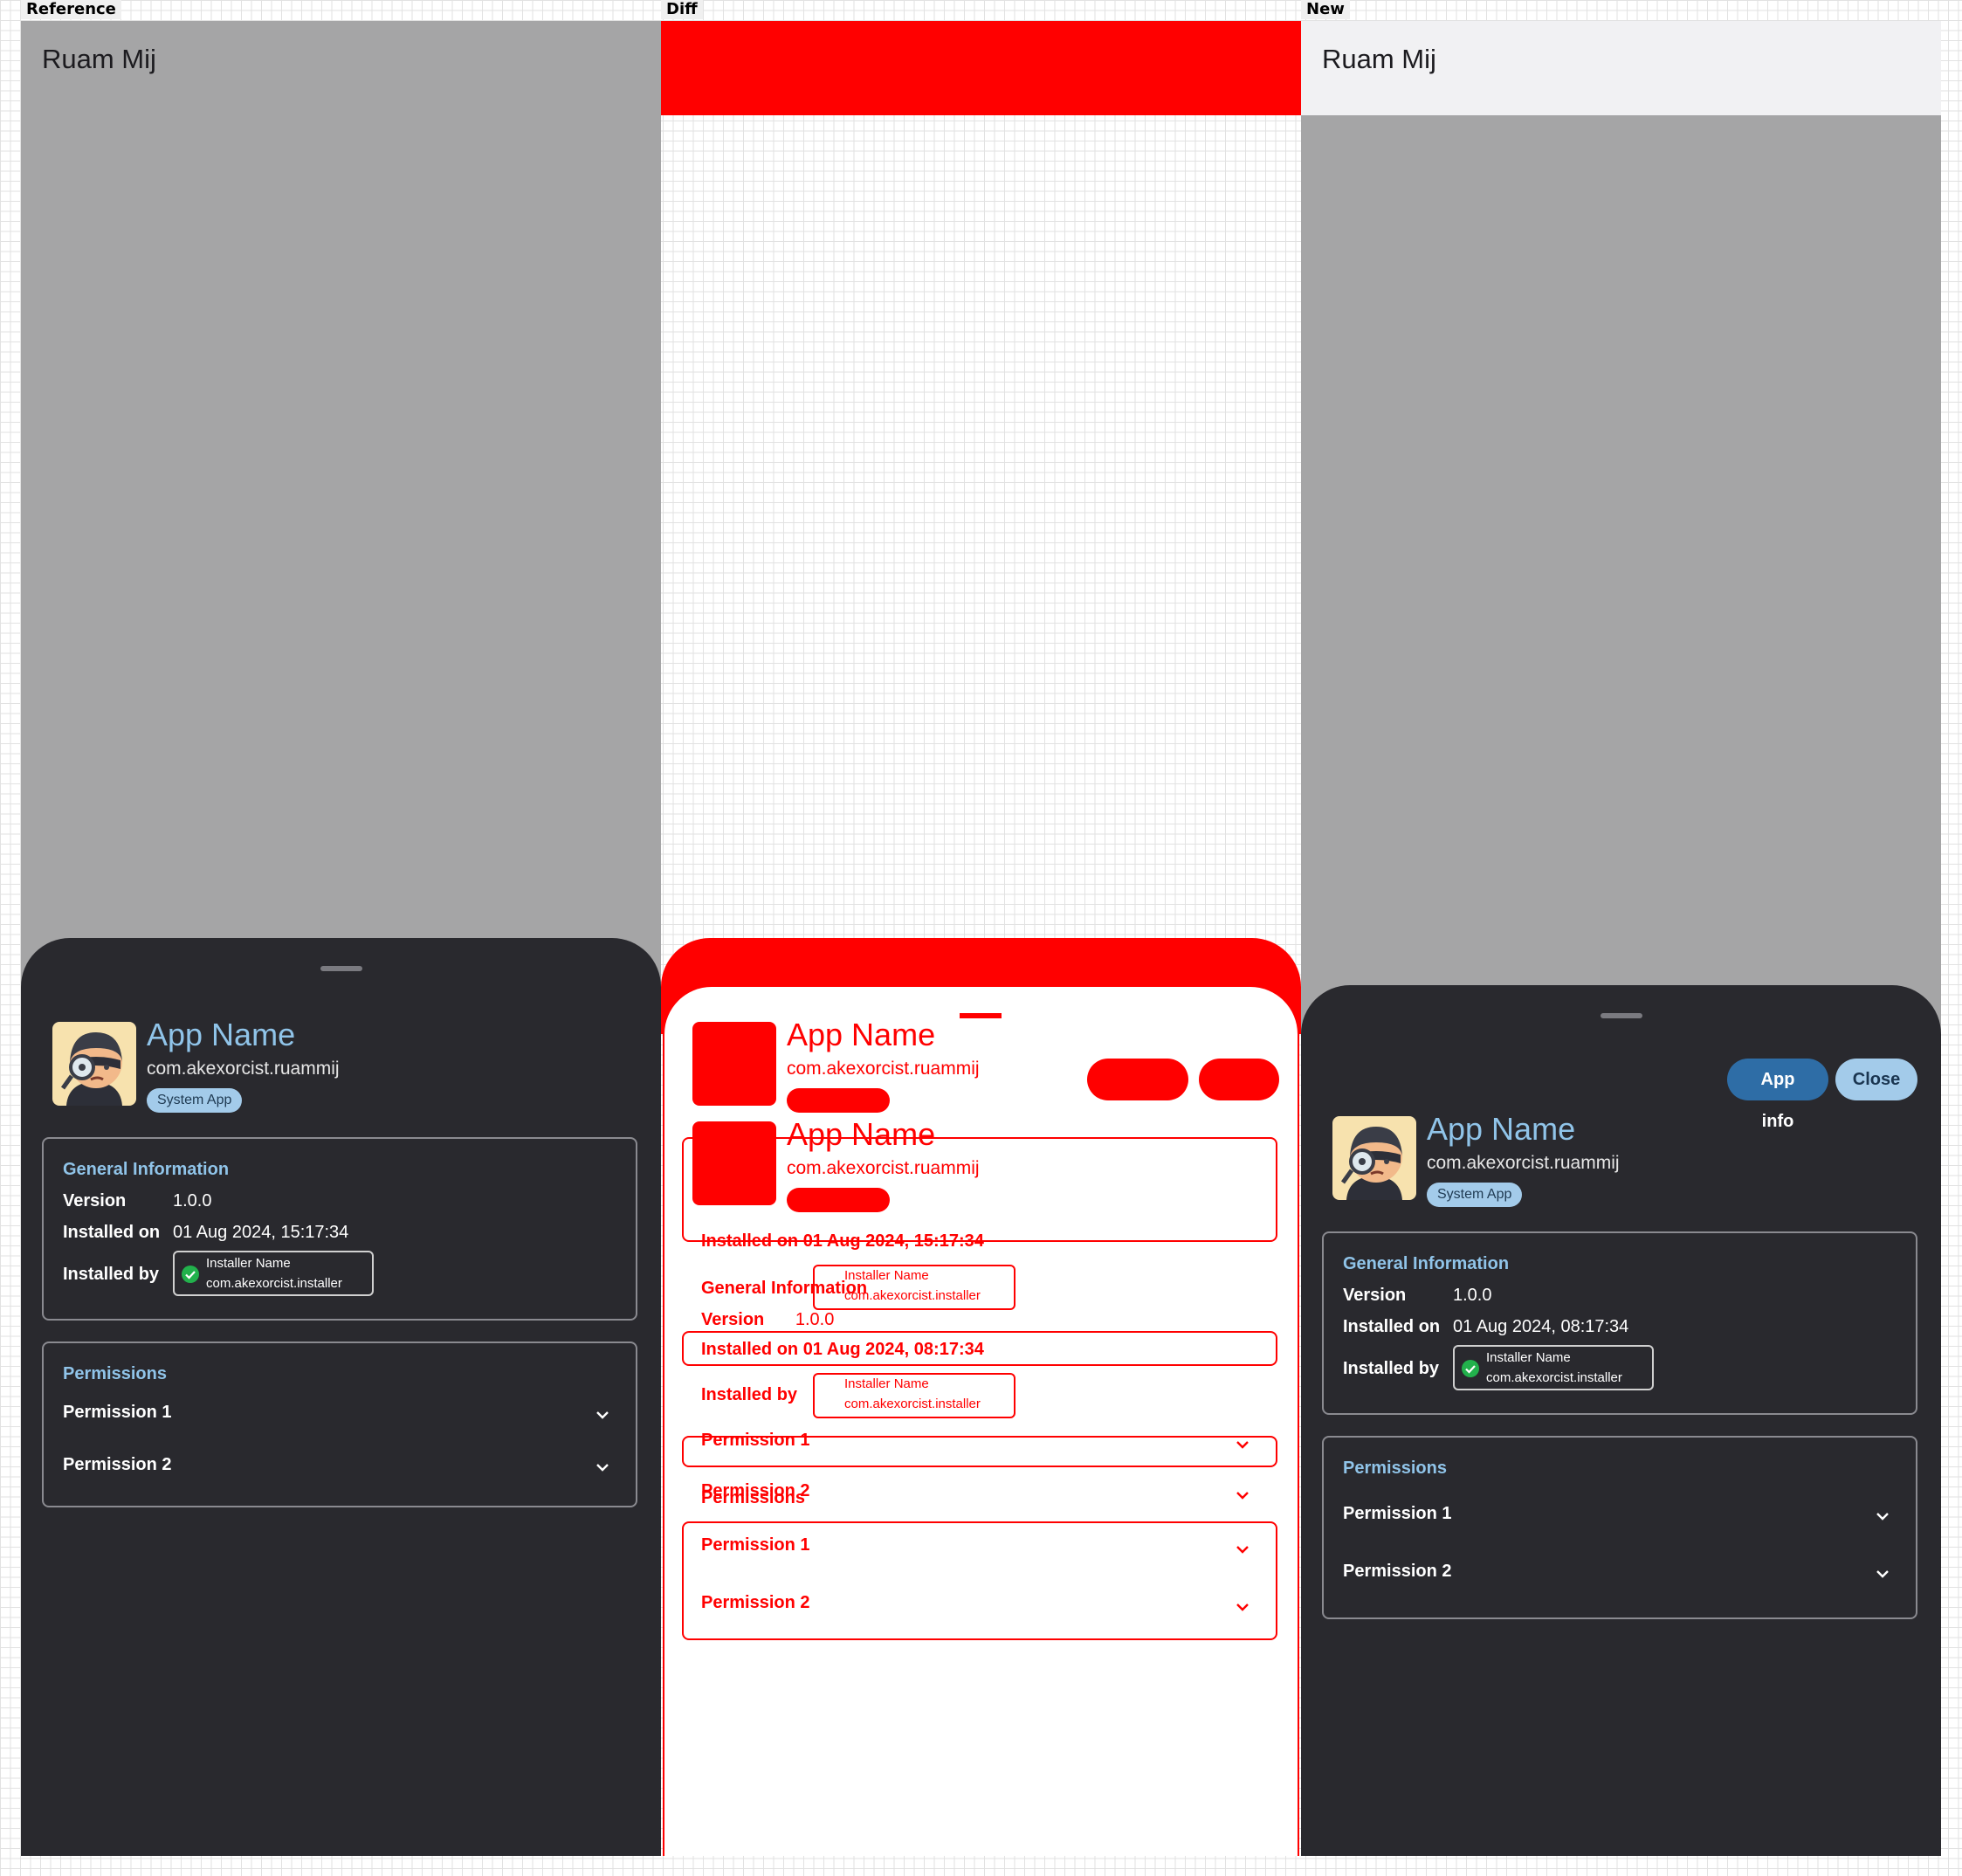 The height and width of the screenshot is (1876, 1962). What do you see at coordinates (893, 1350) in the screenshot?
I see `diff-installed-on-new-value: 01 Aug 2024, 08:17:34` at bounding box center [893, 1350].